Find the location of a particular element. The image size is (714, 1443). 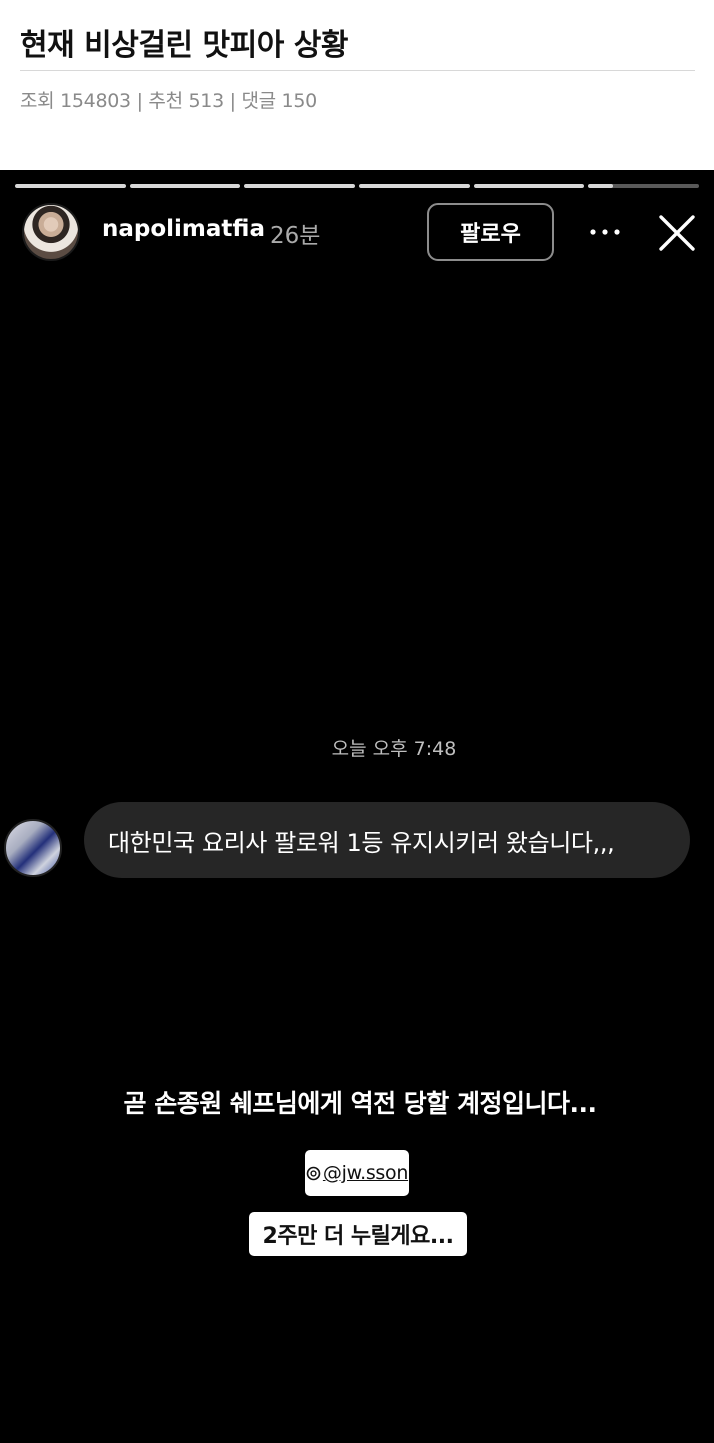

dm-timestamp: 오늘 오후 7:48 is located at coordinates (394, 749).